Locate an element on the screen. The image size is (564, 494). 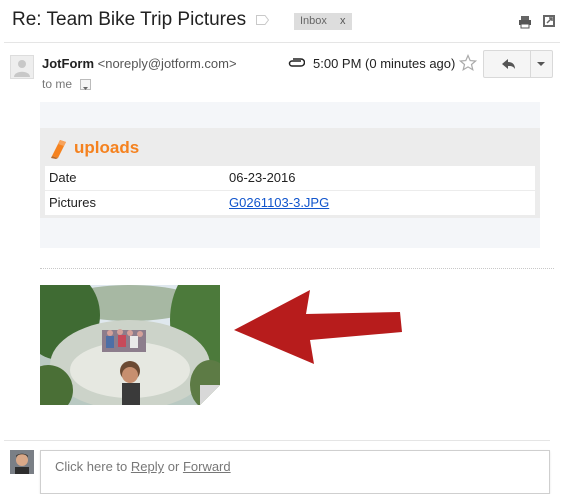
more-actions-button is located at coordinates (542, 64).